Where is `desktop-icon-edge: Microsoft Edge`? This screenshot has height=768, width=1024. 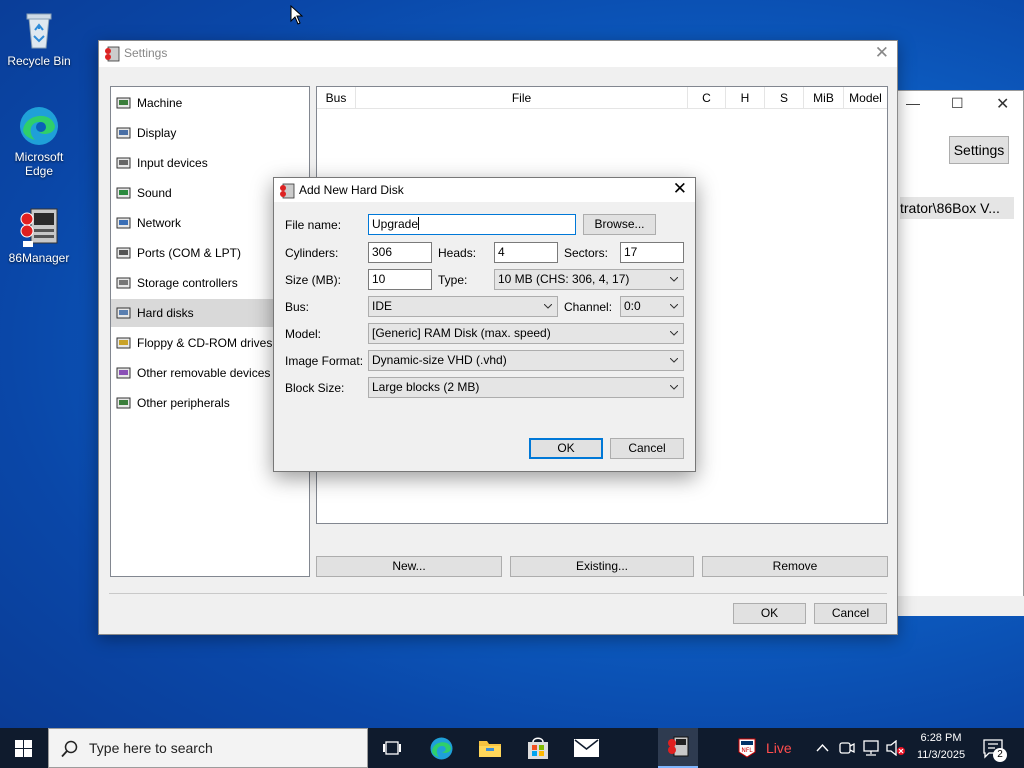 desktop-icon-edge: Microsoft Edge is located at coordinates (39, 141).